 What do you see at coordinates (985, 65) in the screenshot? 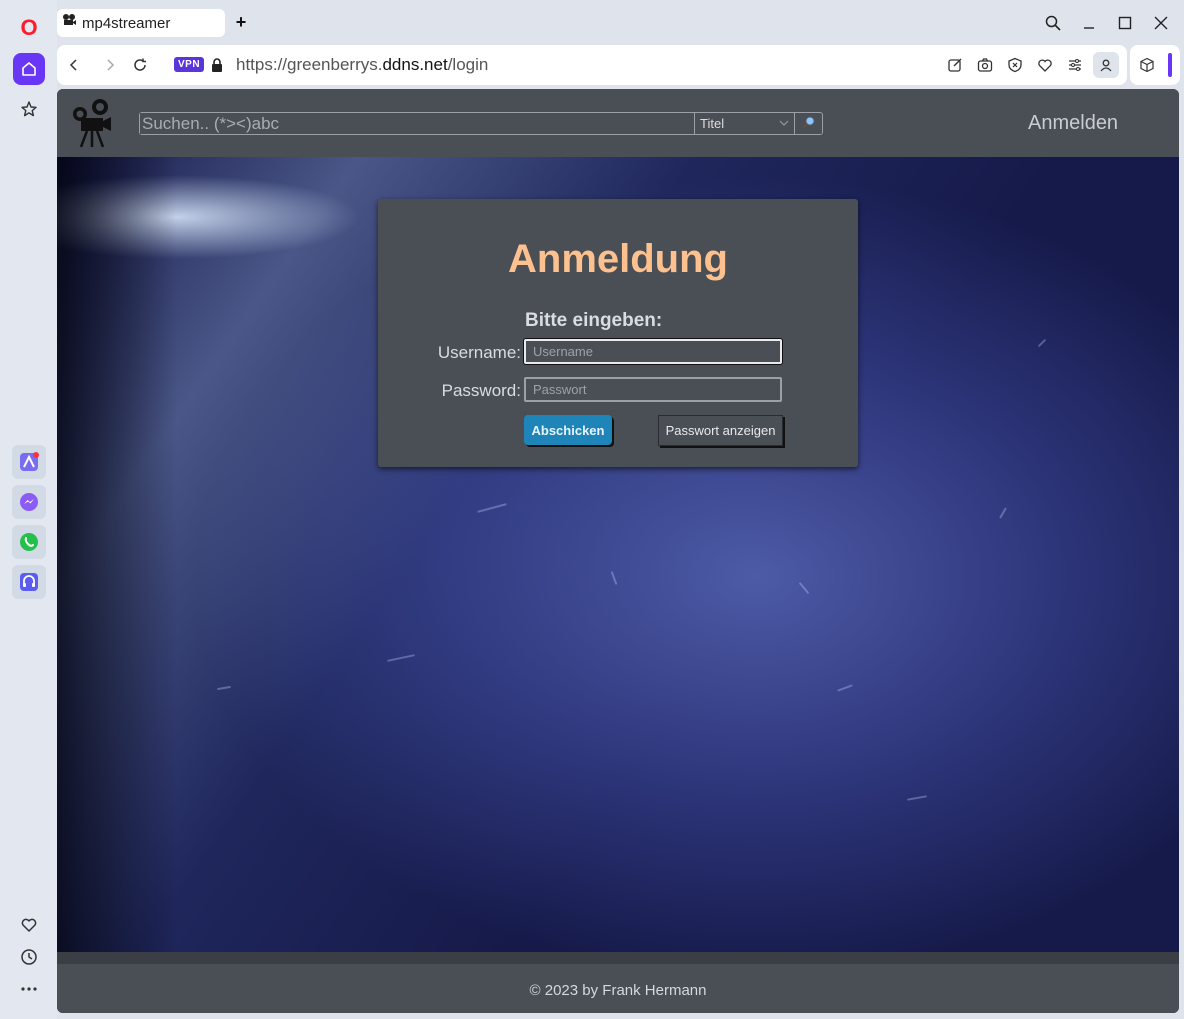
I see `camera-icon` at bounding box center [985, 65].